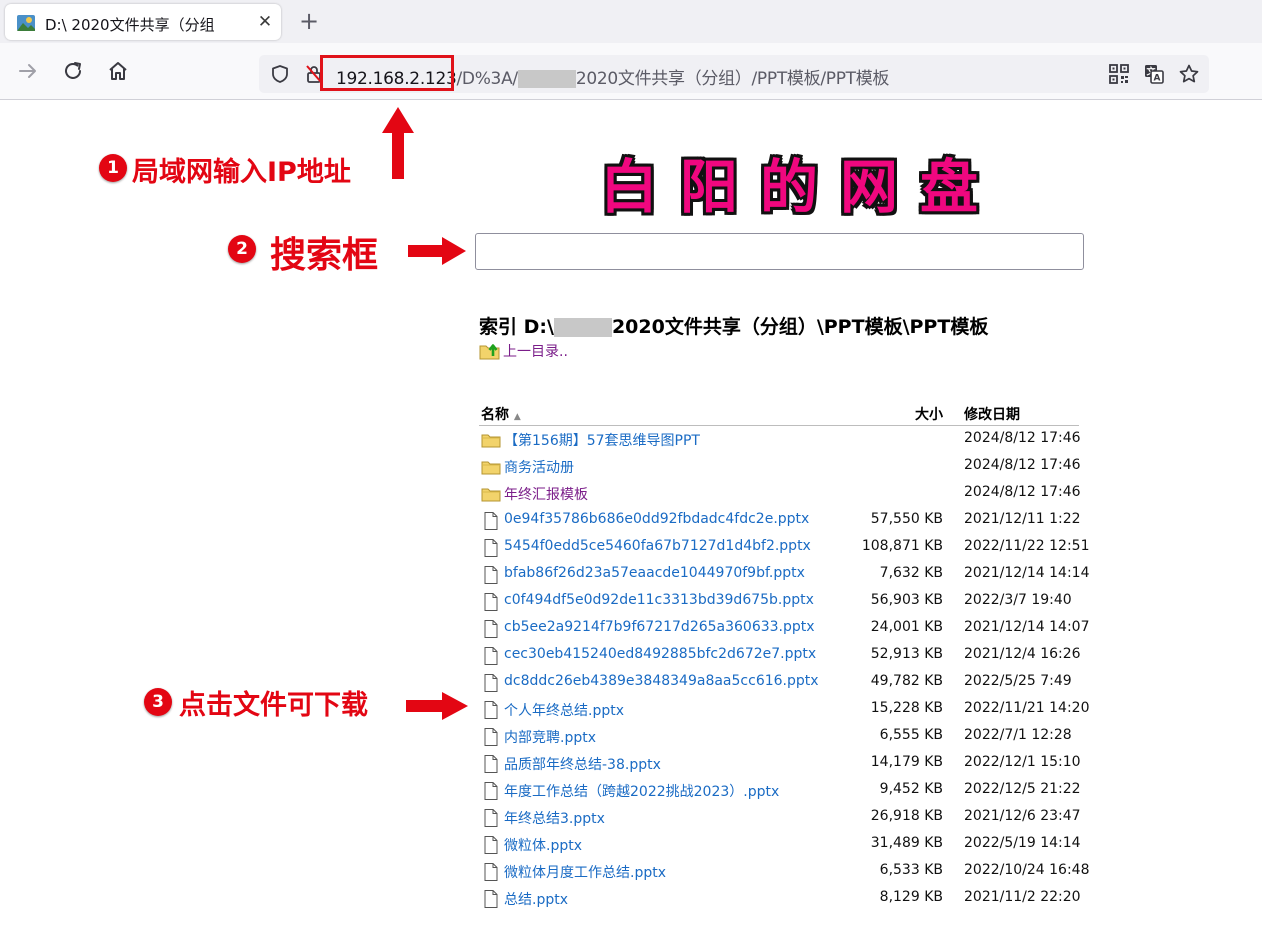 This screenshot has width=1262, height=925. What do you see at coordinates (733, 325) in the screenshot?
I see `directory-index-title: 索引 D:\ 2020文件共享（分组）\PPT模板\PPT模板` at bounding box center [733, 325].